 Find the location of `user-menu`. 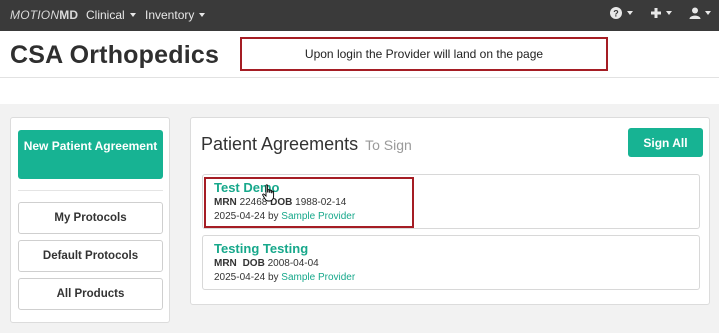

user-menu is located at coordinates (700, 13).